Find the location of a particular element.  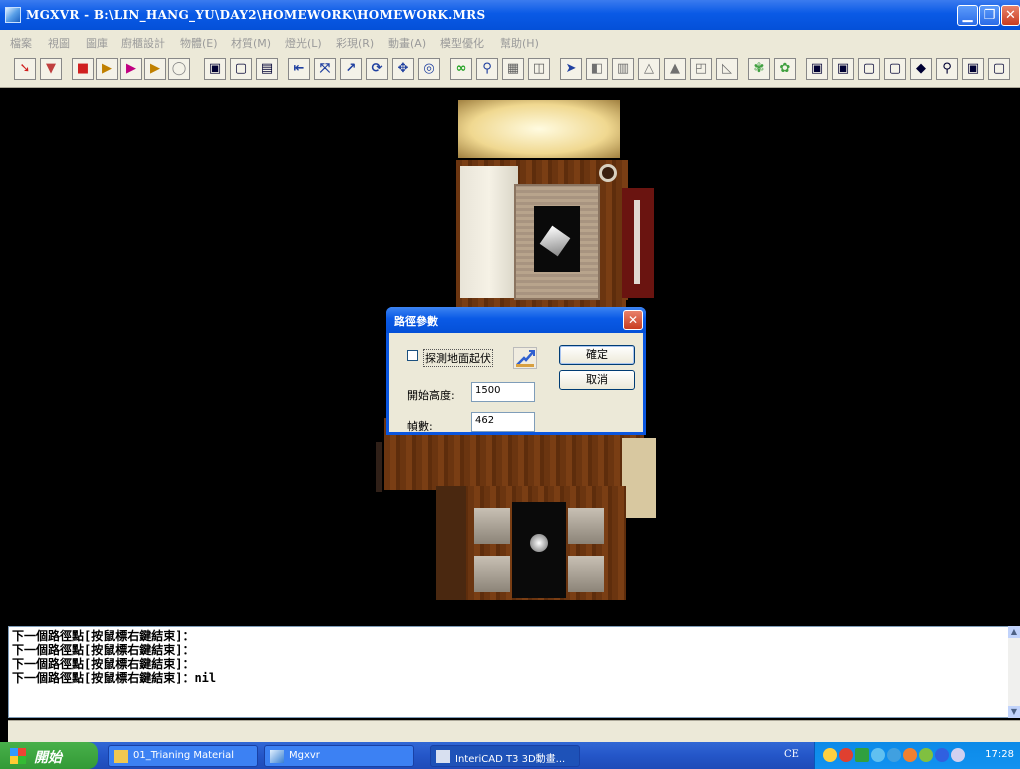

cancel-button: 取消 is located at coordinates (597, 380).